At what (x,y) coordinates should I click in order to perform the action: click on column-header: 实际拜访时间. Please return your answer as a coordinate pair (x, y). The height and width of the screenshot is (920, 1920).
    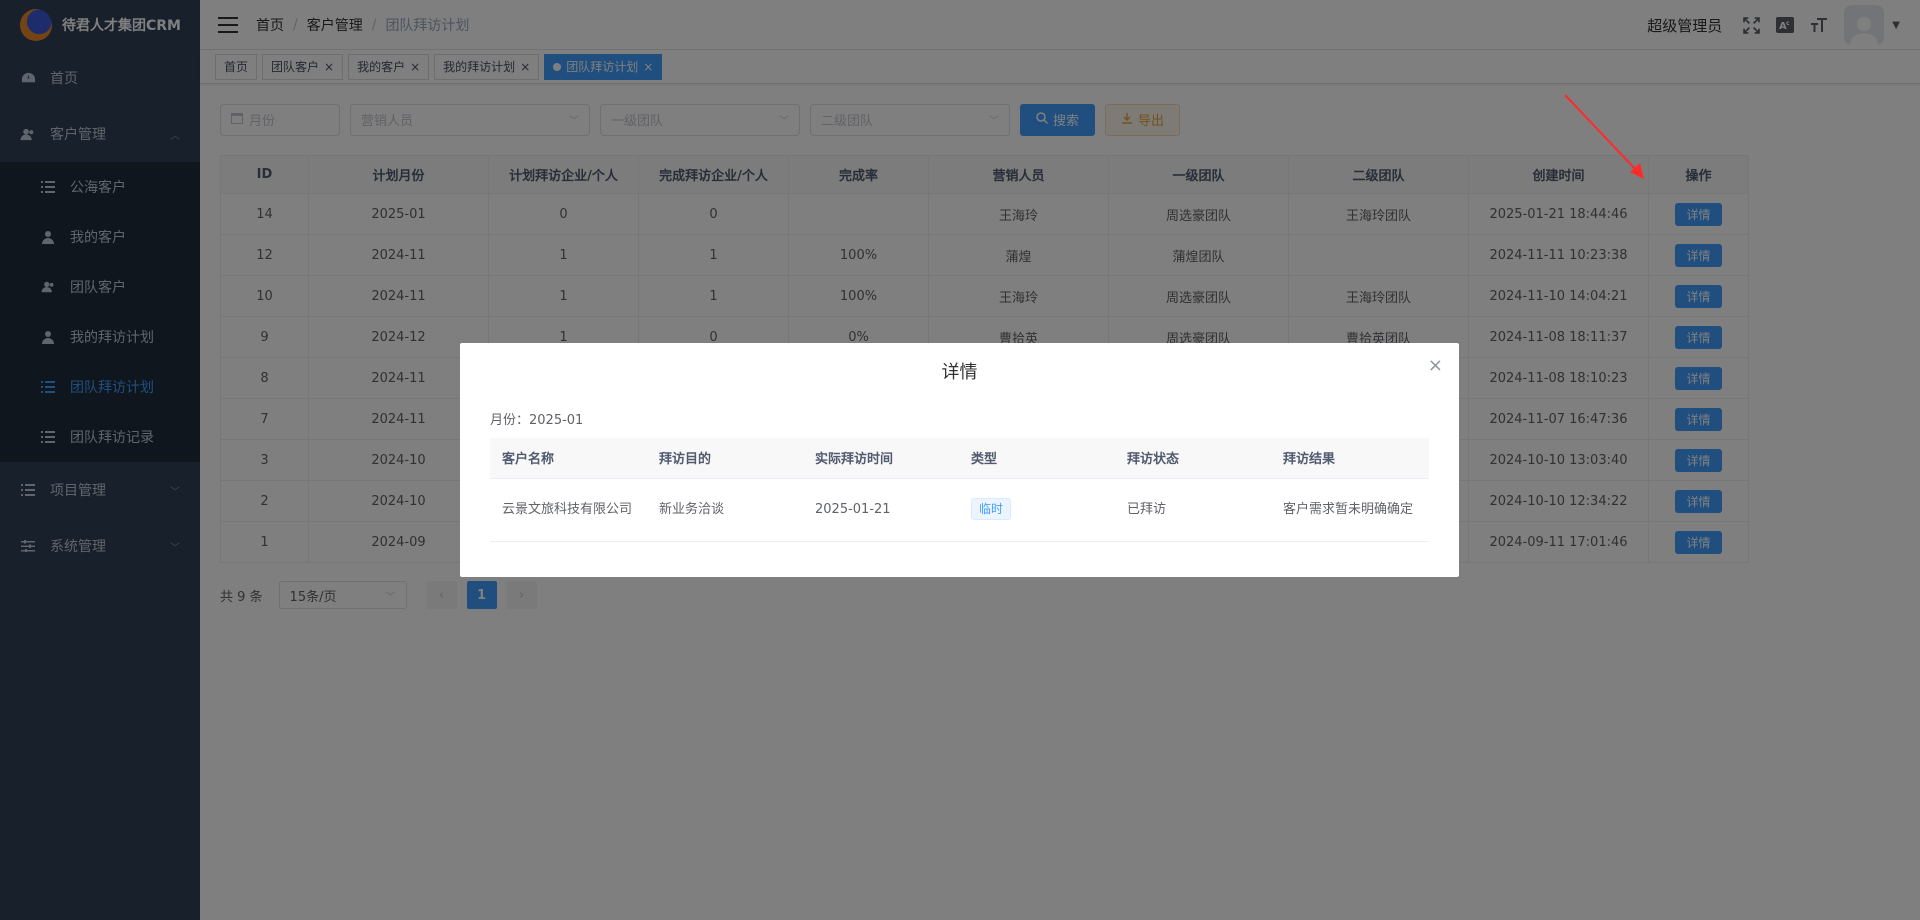
    Looking at the image, I should click on (881, 458).